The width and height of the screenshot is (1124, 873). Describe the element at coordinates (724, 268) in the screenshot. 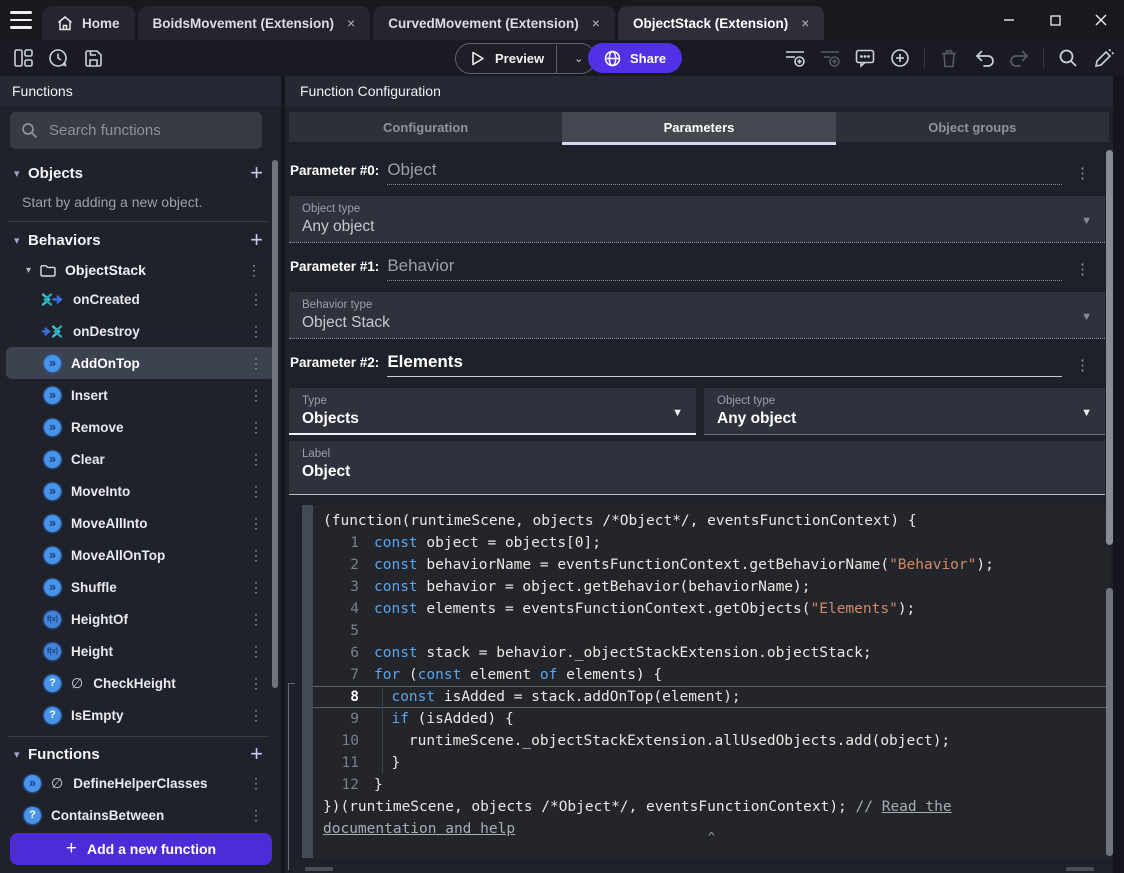

I see `parameter-1-name-input: Behavior` at that location.